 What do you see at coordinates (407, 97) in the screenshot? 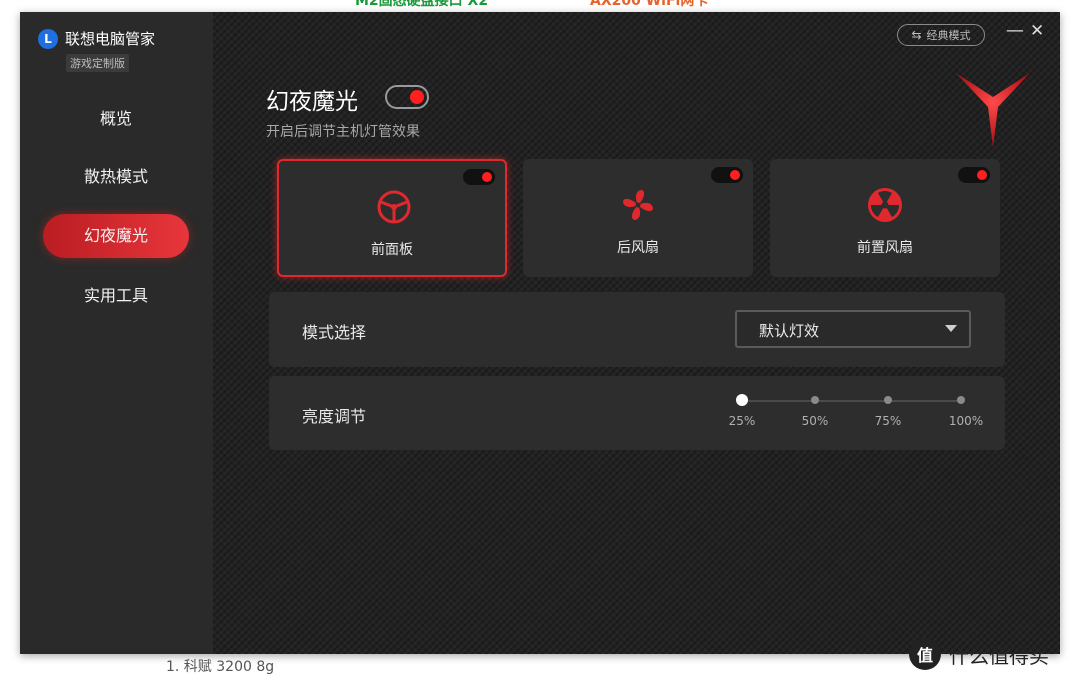
I see `lighting-master-toggle` at bounding box center [407, 97].